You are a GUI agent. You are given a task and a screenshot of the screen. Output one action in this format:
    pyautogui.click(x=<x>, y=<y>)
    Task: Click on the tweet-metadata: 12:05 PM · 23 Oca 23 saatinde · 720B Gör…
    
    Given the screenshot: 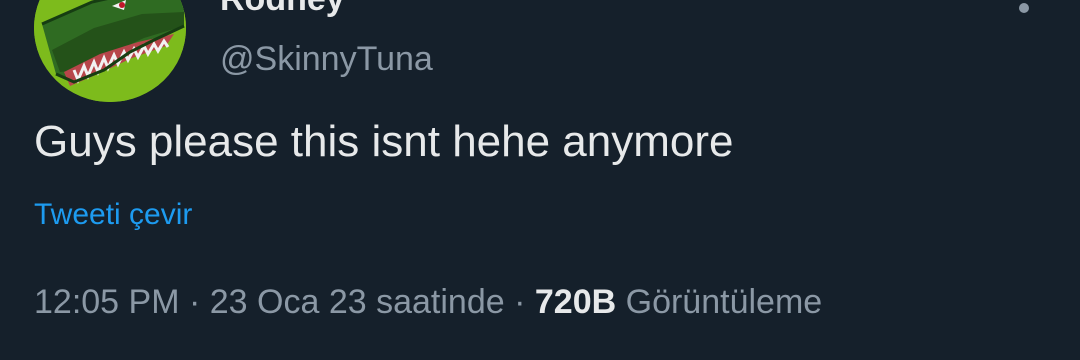 What is the action you would take?
    pyautogui.click(x=428, y=302)
    